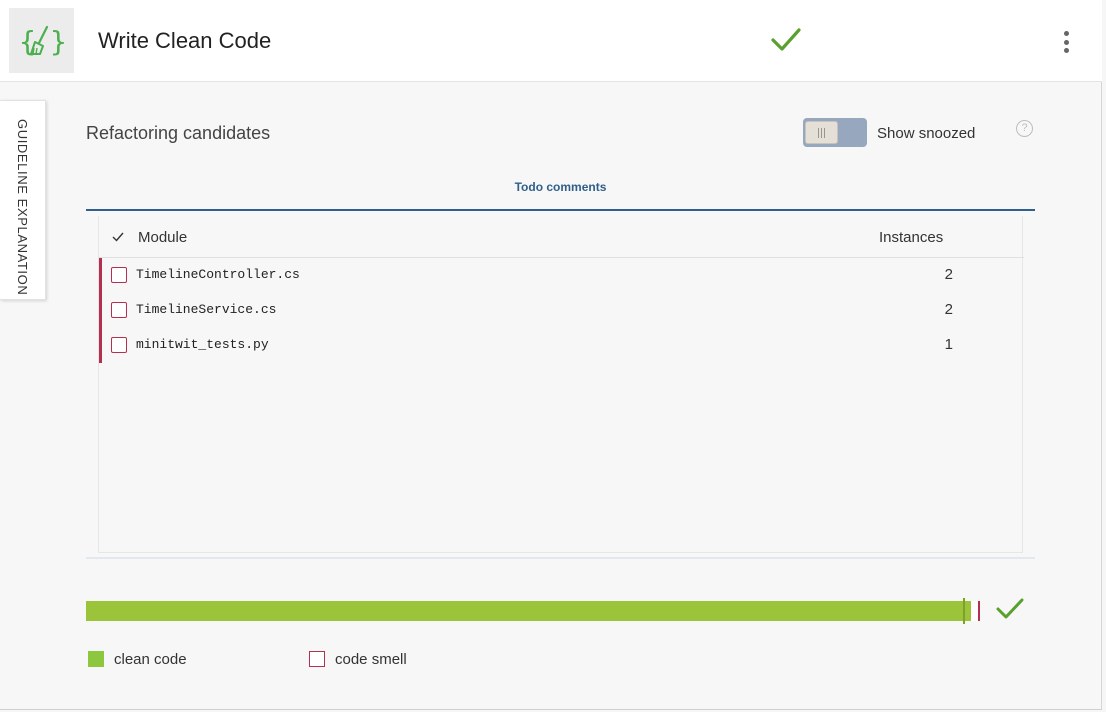  What do you see at coordinates (964, 611) in the screenshot?
I see `progress-marker` at bounding box center [964, 611].